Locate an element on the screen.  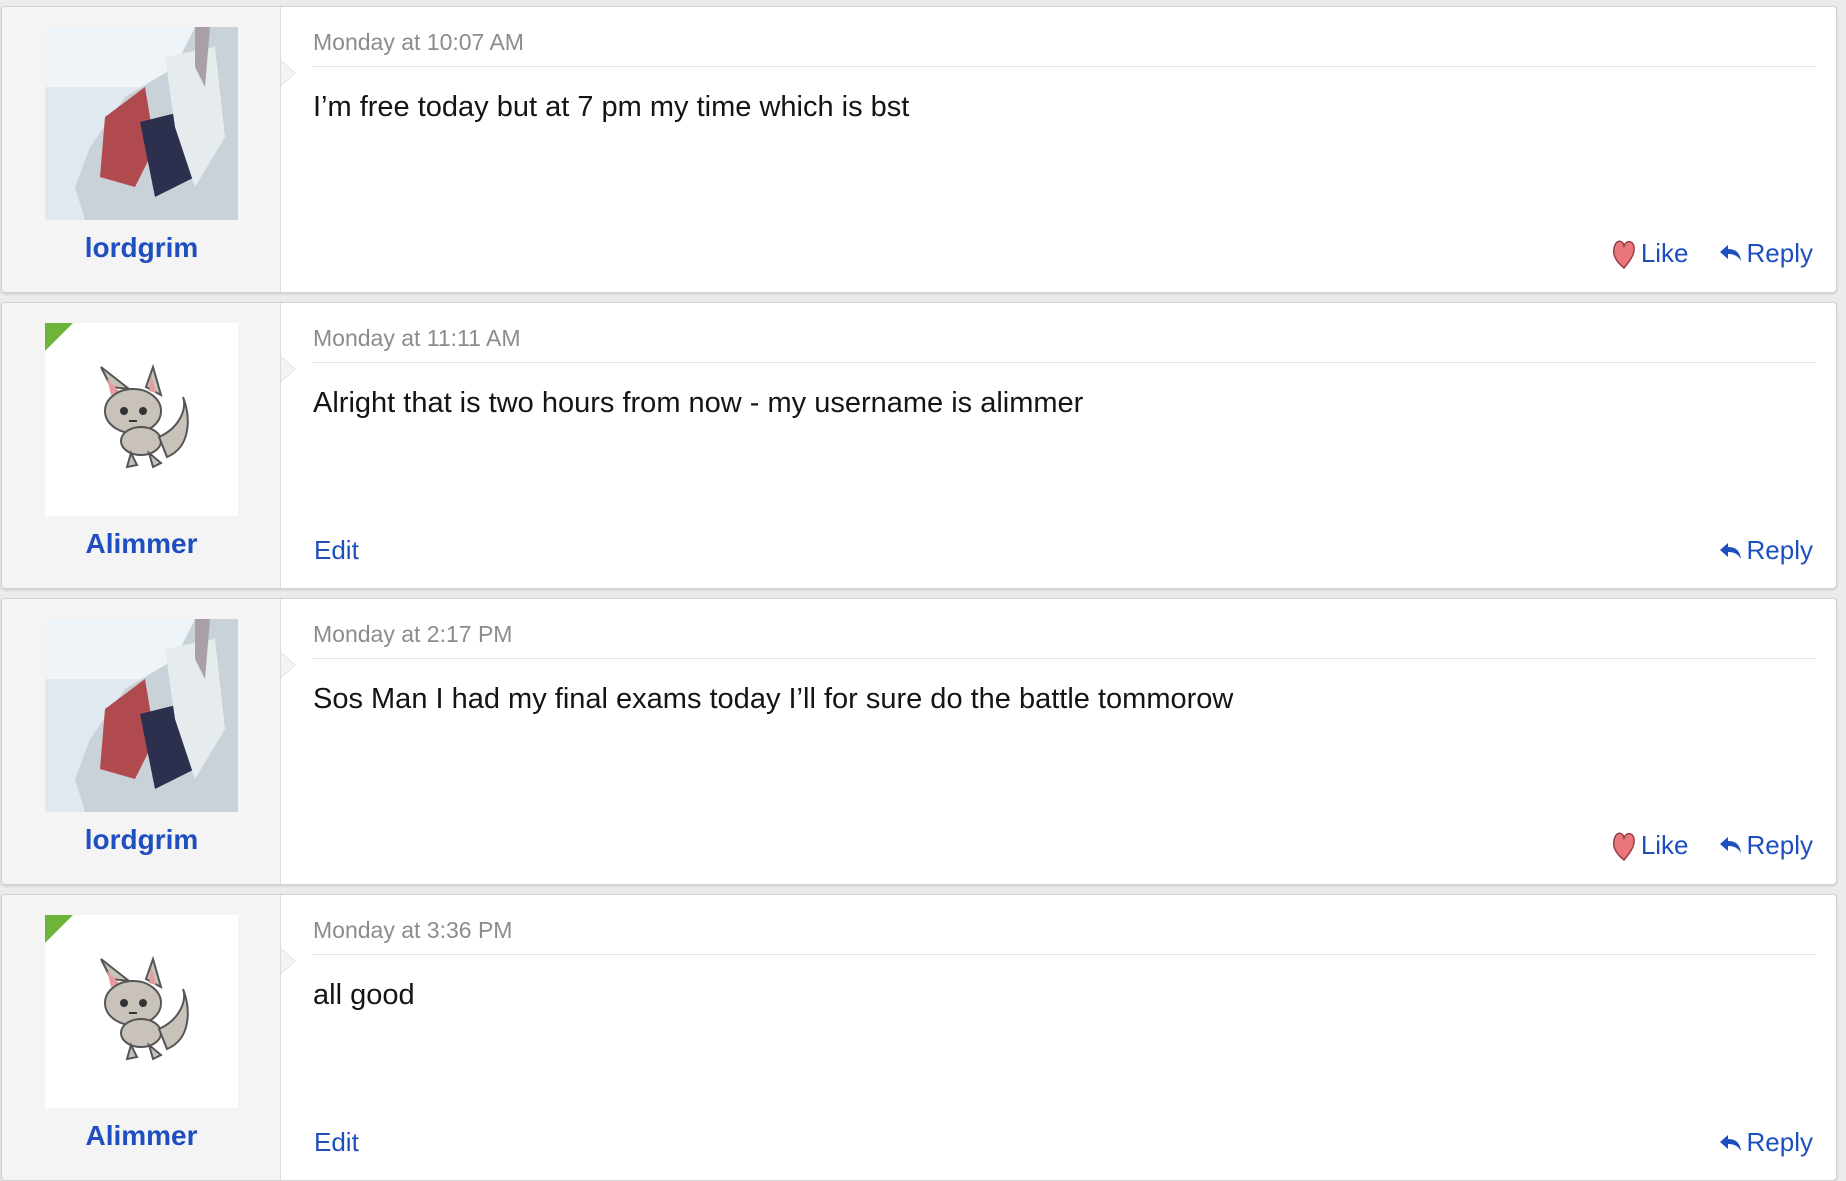
message-text: all good is located at coordinates (364, 995).